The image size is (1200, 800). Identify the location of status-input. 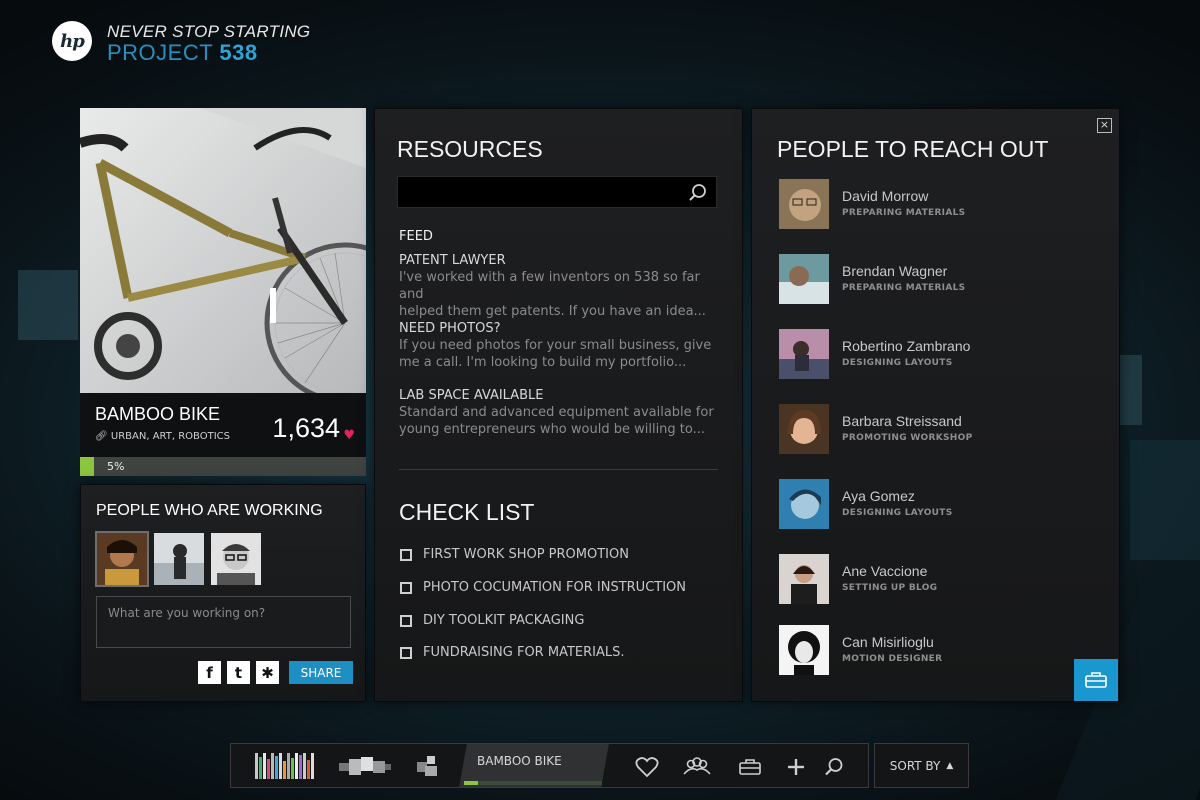
(223, 622).